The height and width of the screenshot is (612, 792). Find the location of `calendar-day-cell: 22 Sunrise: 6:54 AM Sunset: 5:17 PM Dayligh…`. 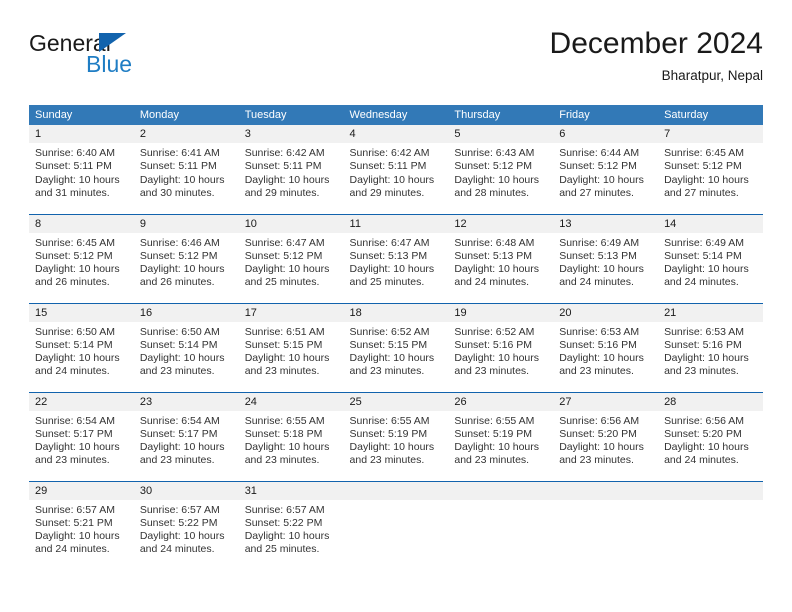

calendar-day-cell: 22 Sunrise: 6:54 AM Sunset: 5:17 PM Dayligh… is located at coordinates (81, 436).